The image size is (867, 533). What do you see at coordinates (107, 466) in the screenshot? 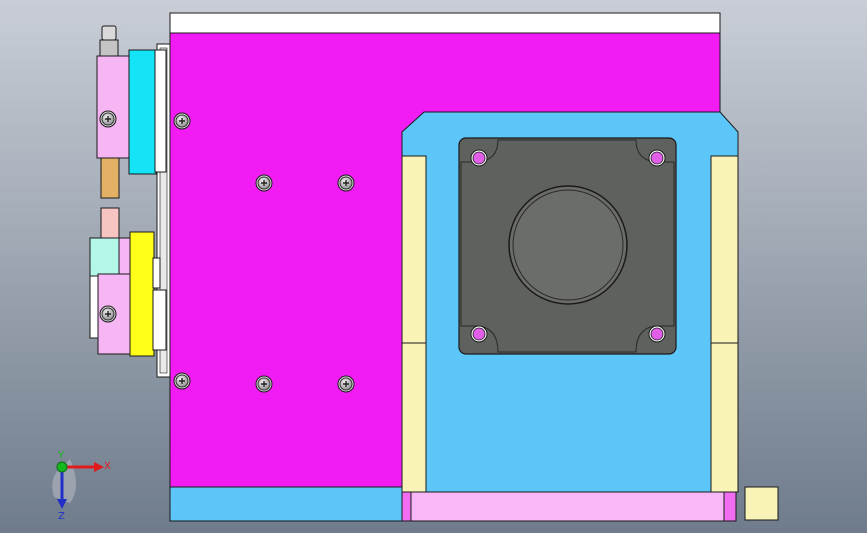
I see `x-axis-label: X` at bounding box center [107, 466].